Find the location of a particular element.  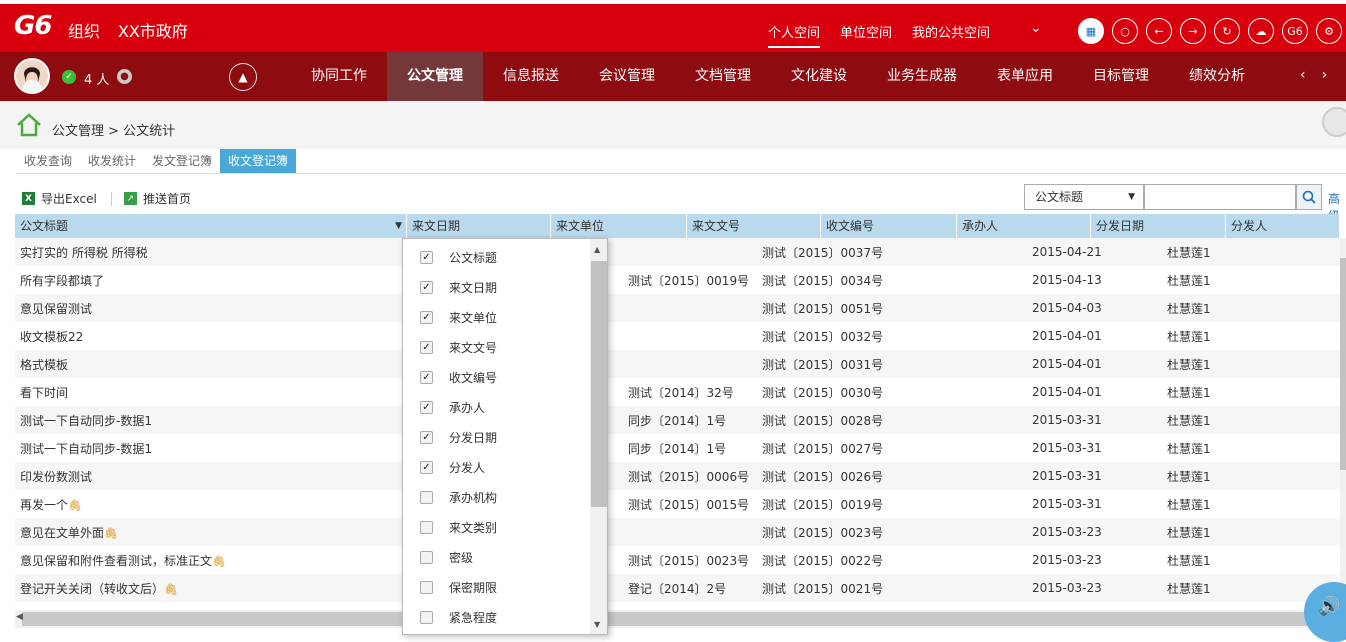

cell-title: 测试一下自动同步-数据1 is located at coordinates (211, 420).